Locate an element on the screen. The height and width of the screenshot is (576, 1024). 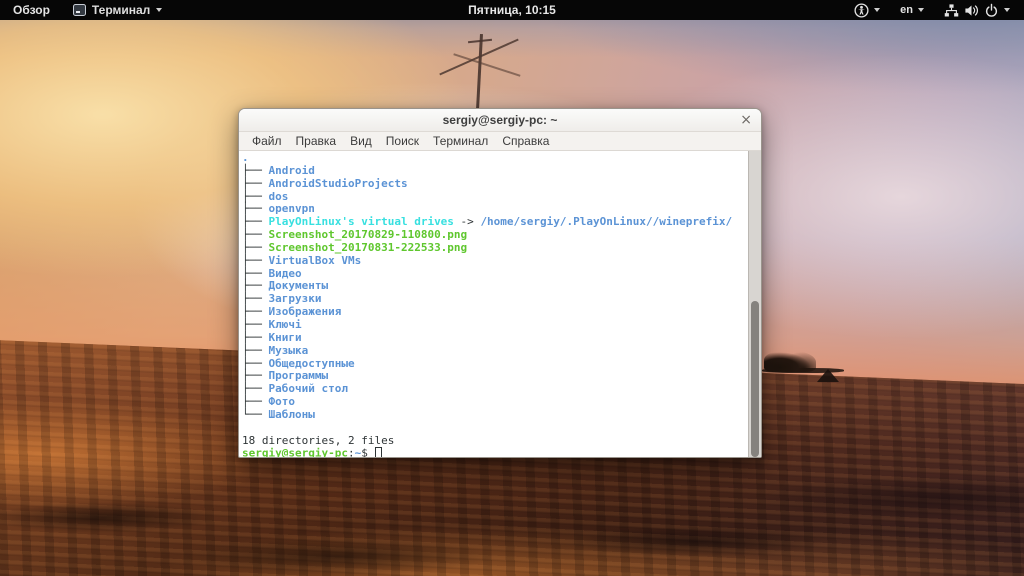
entry-name: Программы is located at coordinates (298, 376).